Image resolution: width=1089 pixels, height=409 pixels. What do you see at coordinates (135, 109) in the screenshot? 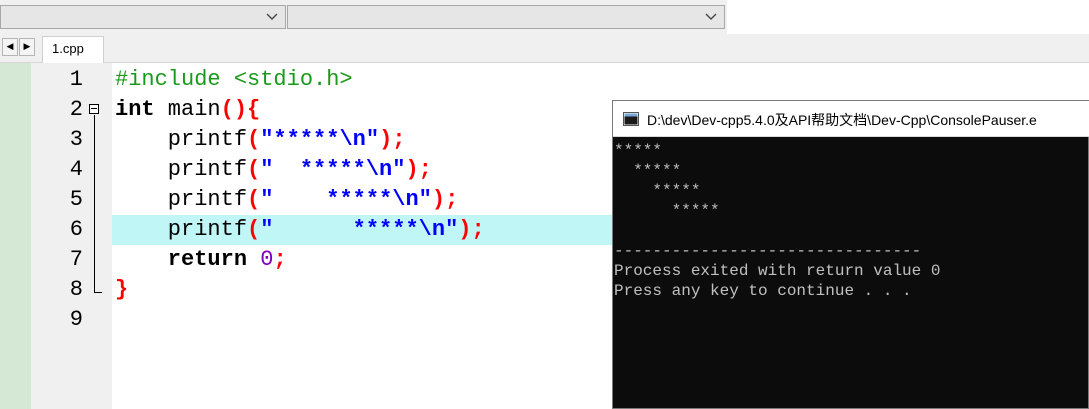
I see `code-token: int` at bounding box center [135, 109].